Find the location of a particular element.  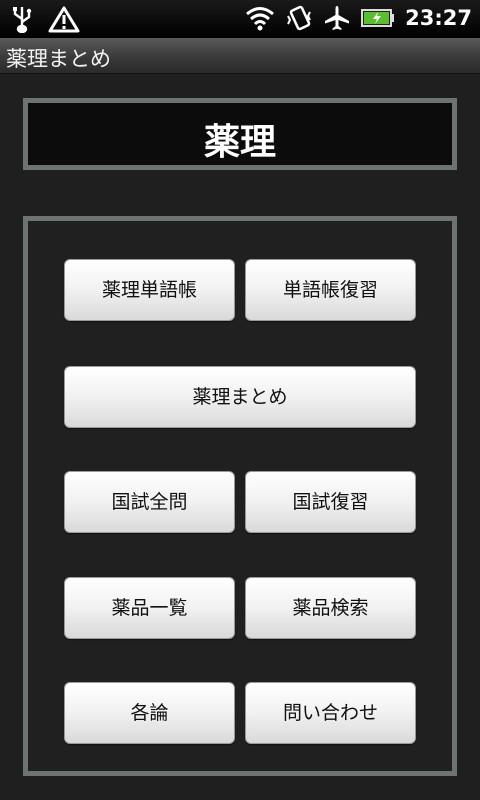

drug-list-button: 薬品一覧 is located at coordinates (149, 608).